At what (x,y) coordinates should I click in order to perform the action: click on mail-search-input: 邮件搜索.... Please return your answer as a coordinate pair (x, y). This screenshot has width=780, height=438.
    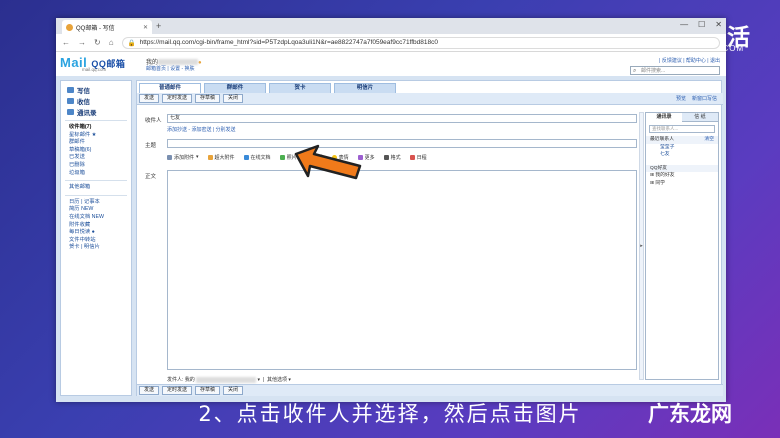
    Looking at the image, I should click on (675, 70).